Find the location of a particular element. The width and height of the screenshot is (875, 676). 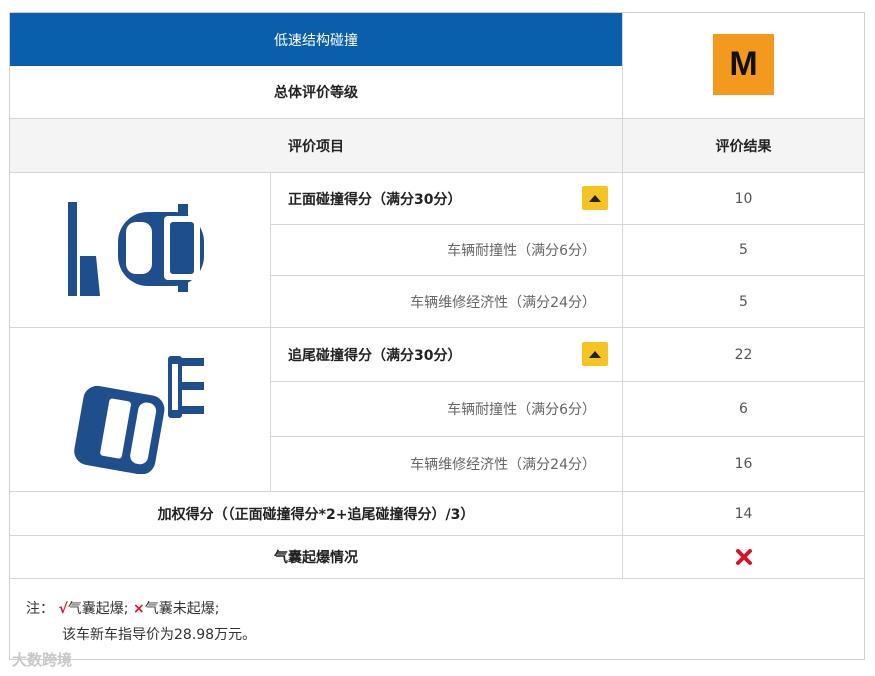

note-not-deployed: 气囊未起爆; is located at coordinates (182, 609).